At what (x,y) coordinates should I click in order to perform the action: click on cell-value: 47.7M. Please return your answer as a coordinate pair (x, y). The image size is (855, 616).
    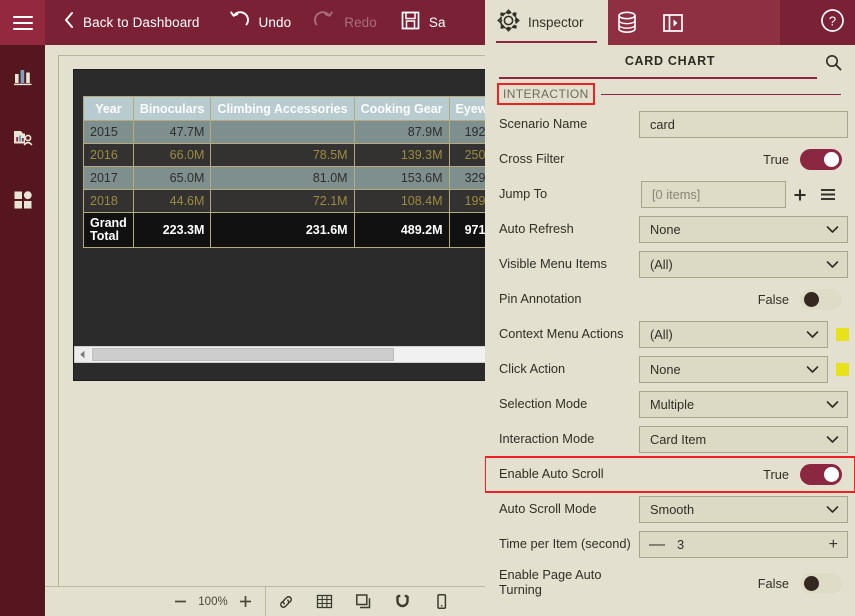
    Looking at the image, I should click on (172, 132).